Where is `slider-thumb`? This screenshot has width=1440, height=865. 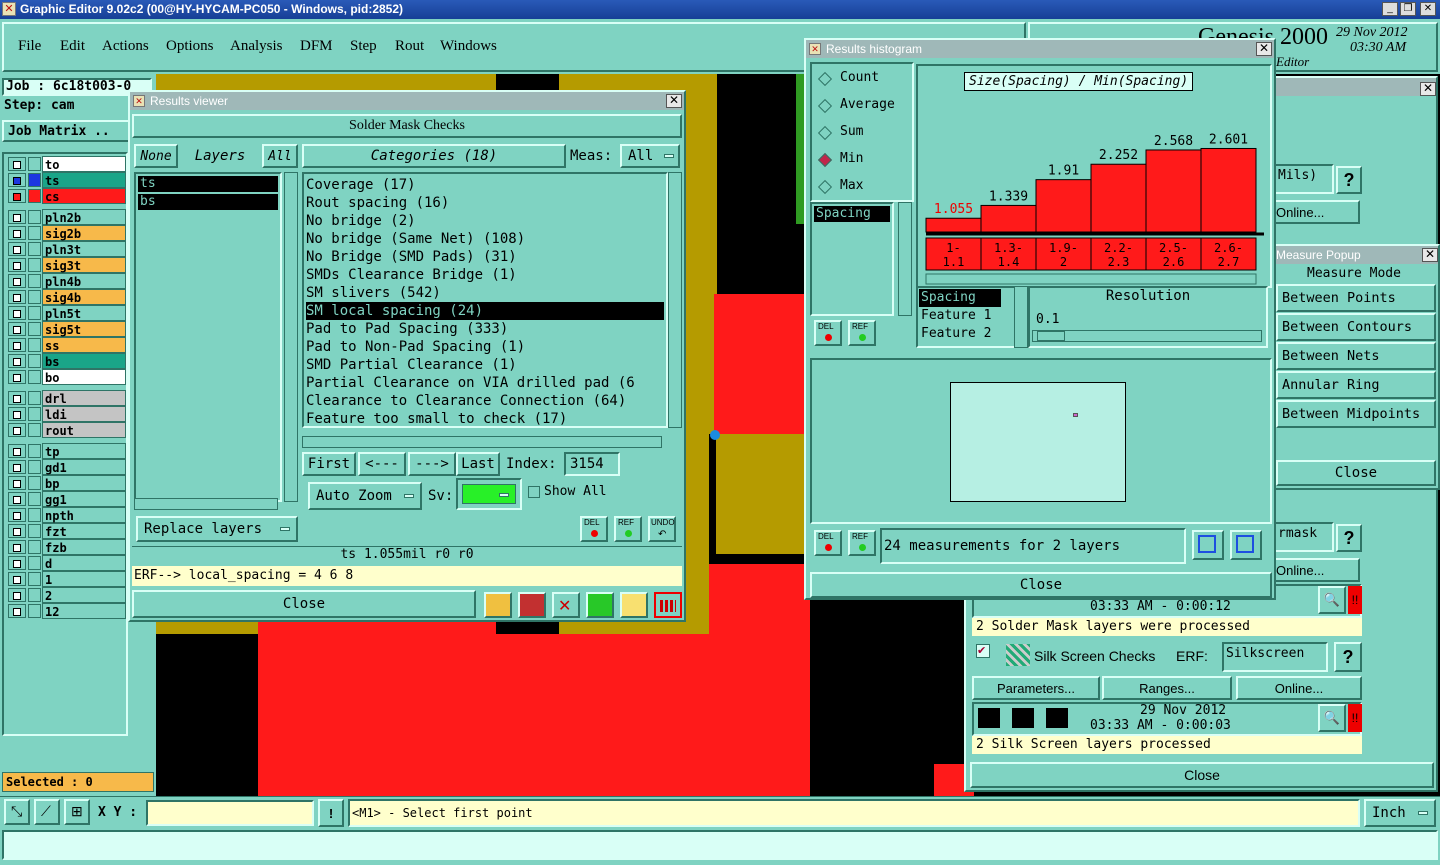 slider-thumb is located at coordinates (1051, 336).